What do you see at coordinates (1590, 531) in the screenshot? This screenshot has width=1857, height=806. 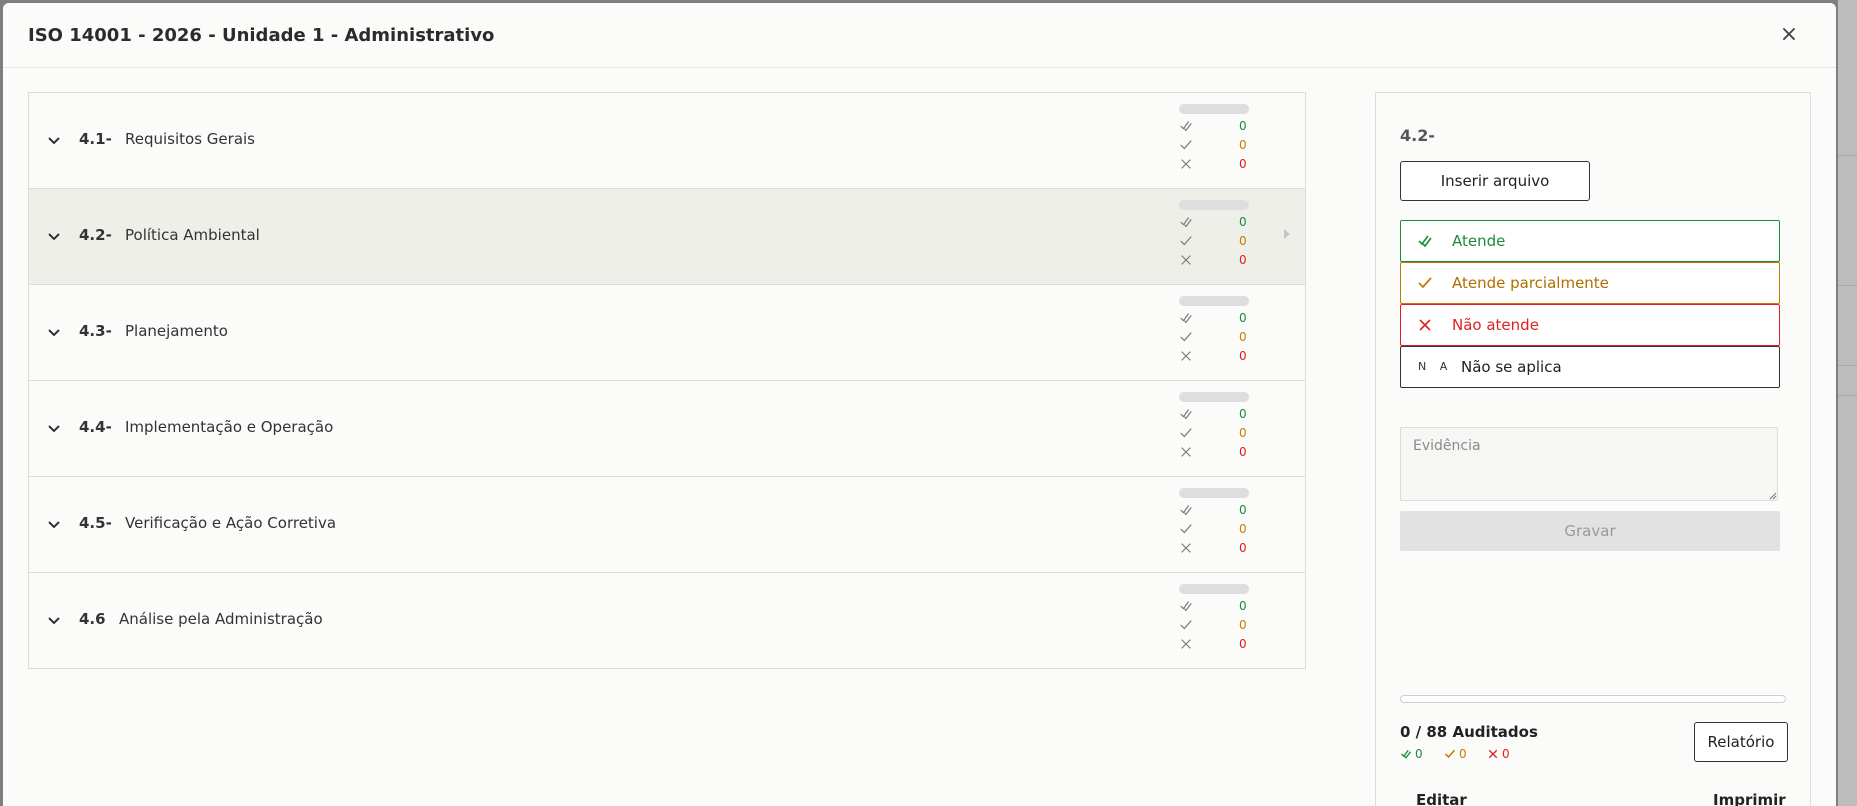 I see `save-button: Gravar` at bounding box center [1590, 531].